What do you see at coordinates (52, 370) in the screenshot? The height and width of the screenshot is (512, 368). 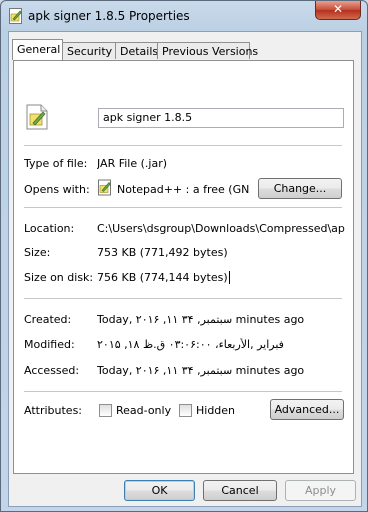 I see `accessed-label: Accessed:` at bounding box center [52, 370].